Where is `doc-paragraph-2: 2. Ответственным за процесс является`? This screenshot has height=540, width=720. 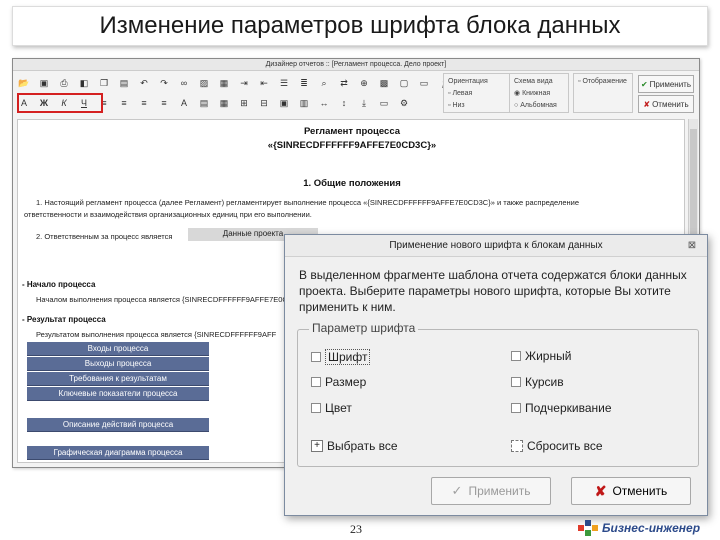
doc-paragraph-2: 2. Ответственным за процесс является is located at coordinates (104, 236).